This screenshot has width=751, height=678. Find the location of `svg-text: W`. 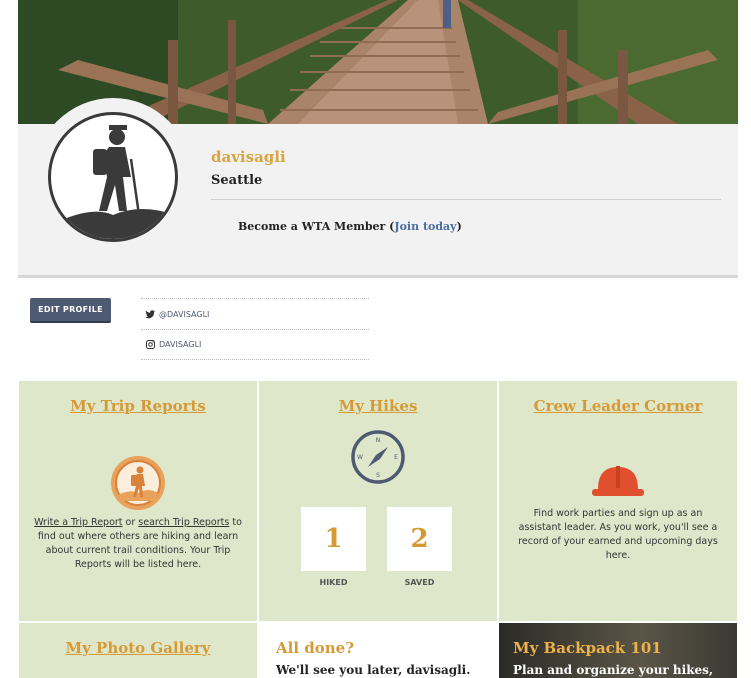

svg-text: W is located at coordinates (360, 457).